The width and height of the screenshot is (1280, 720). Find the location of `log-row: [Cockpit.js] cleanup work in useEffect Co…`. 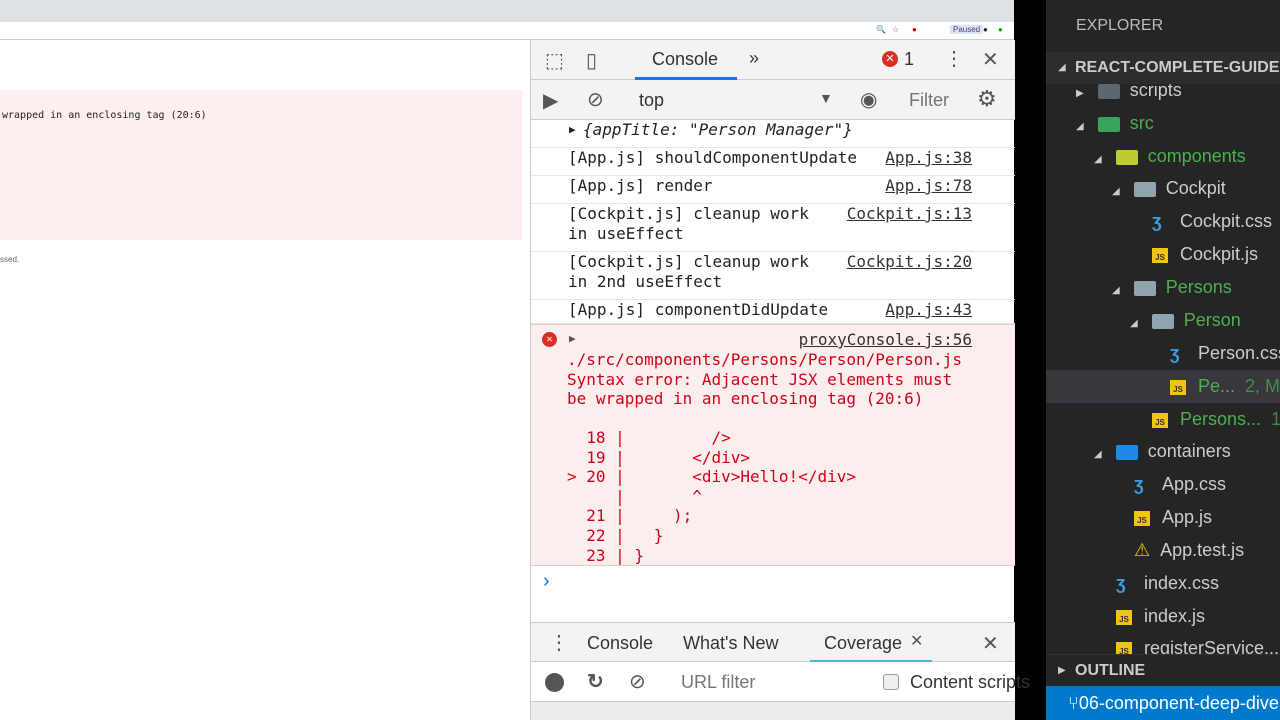

log-row: [Cockpit.js] cleanup work in useEffect Co… is located at coordinates (773, 228).